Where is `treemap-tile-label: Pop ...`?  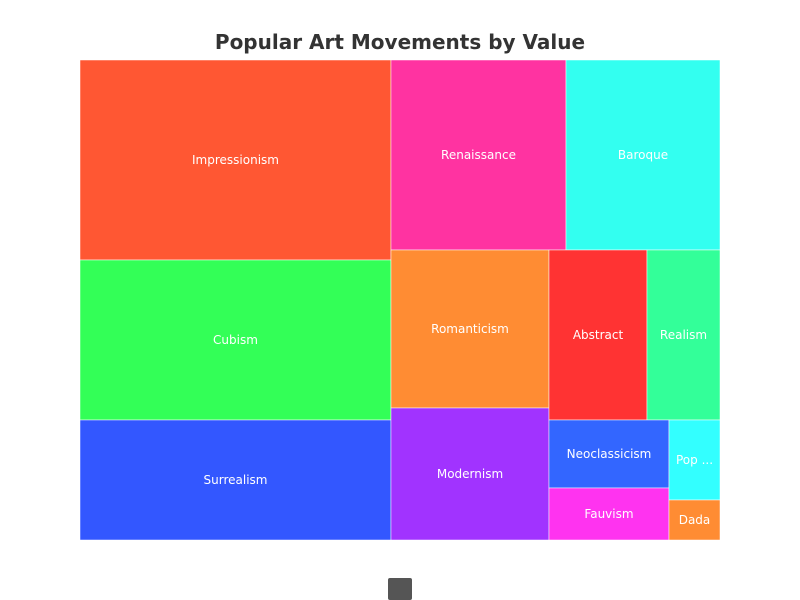 treemap-tile-label: Pop ... is located at coordinates (694, 460).